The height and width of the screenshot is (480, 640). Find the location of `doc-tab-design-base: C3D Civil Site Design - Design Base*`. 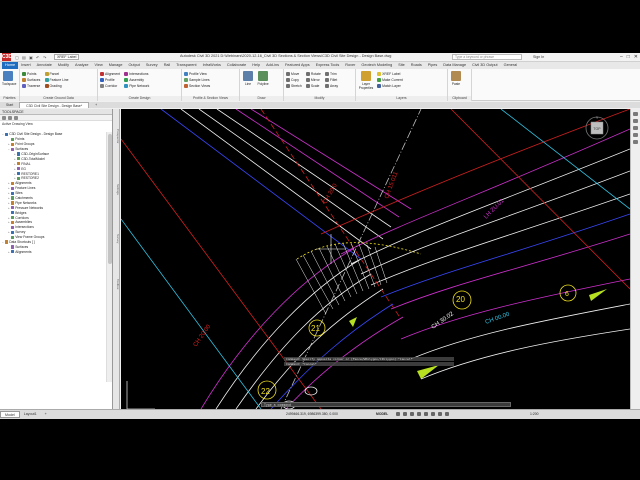

doc-tab-design-base: C3D Civil Site Design - Design Base* is located at coordinates (54, 105).